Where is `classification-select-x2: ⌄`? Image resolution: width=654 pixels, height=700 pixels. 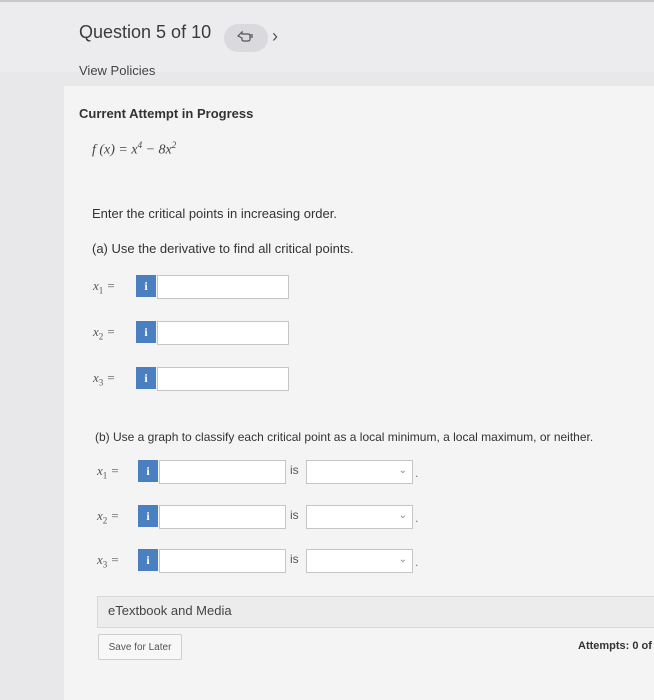
classification-select-x2: ⌄ is located at coordinates (359, 517).